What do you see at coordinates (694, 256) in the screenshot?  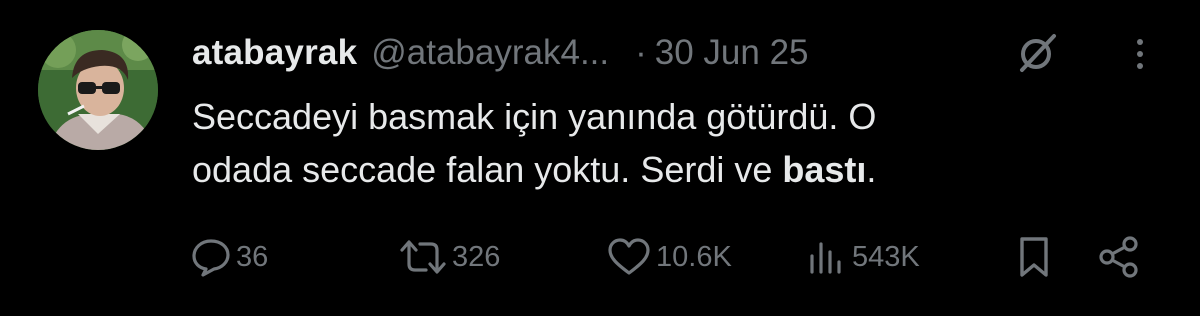 I see `like-count: 10.6K` at bounding box center [694, 256].